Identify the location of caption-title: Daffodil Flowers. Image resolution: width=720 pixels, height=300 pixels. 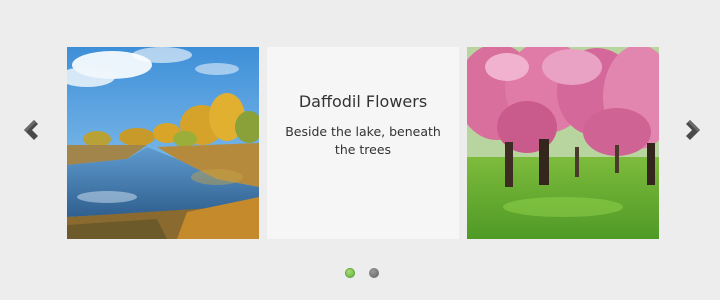
(363, 101).